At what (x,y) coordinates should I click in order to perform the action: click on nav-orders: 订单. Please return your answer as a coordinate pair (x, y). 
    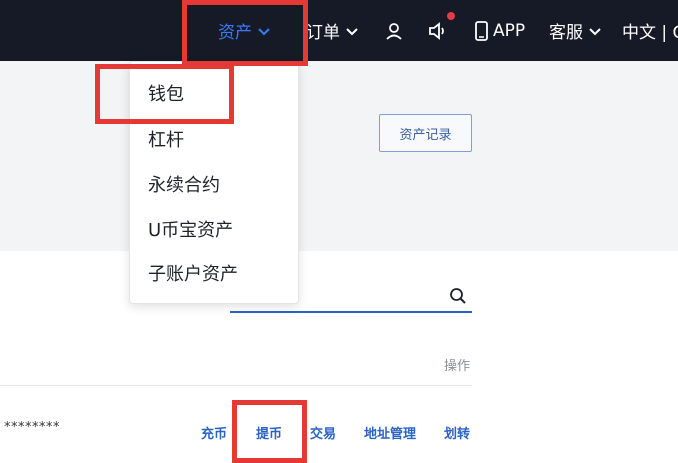
    Looking at the image, I should click on (332, 30).